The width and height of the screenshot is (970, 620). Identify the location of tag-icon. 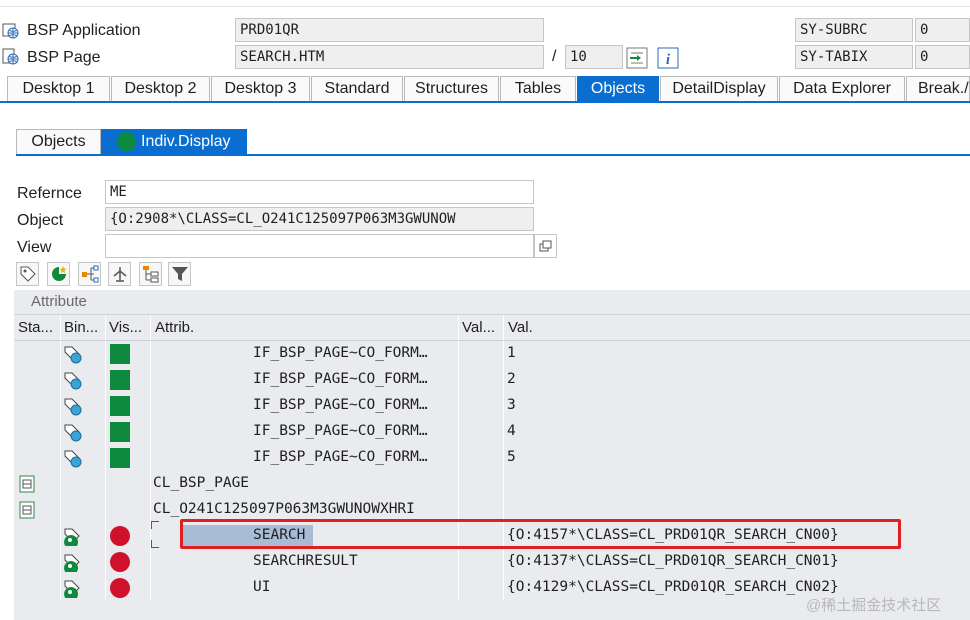
(28, 274).